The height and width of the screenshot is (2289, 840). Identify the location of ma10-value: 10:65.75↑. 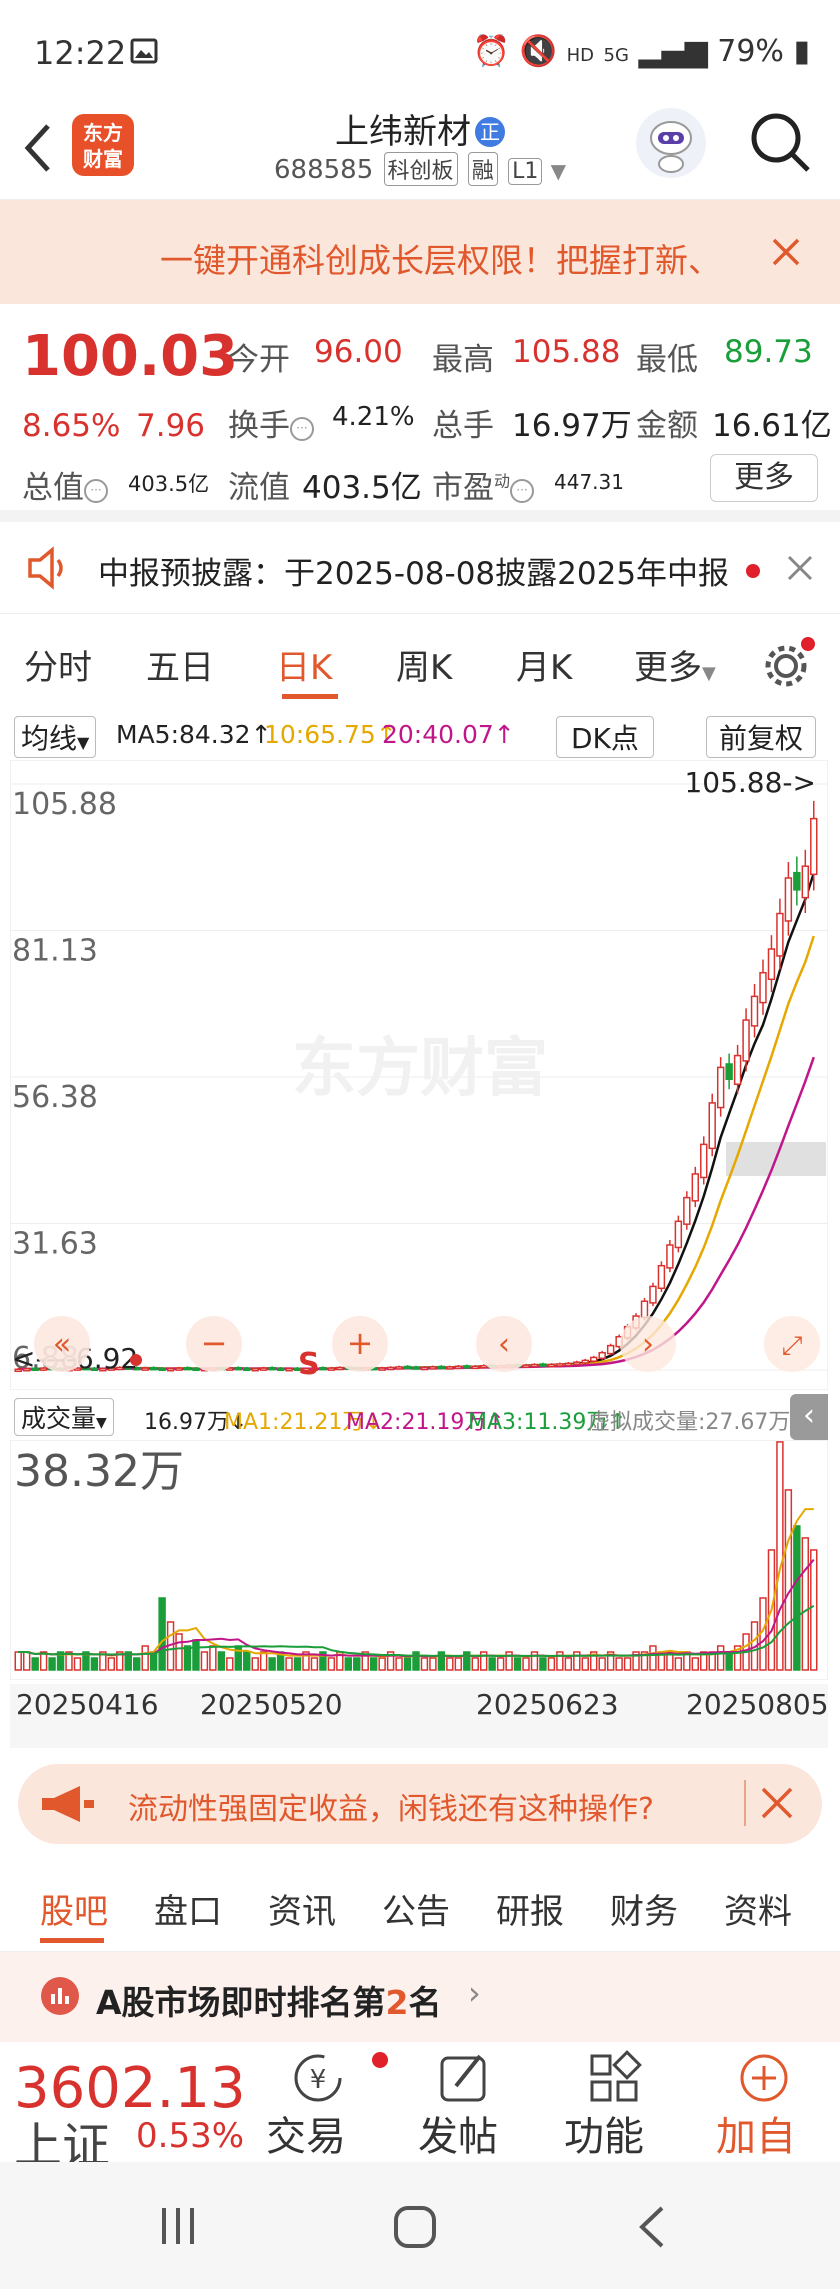
(330, 734).